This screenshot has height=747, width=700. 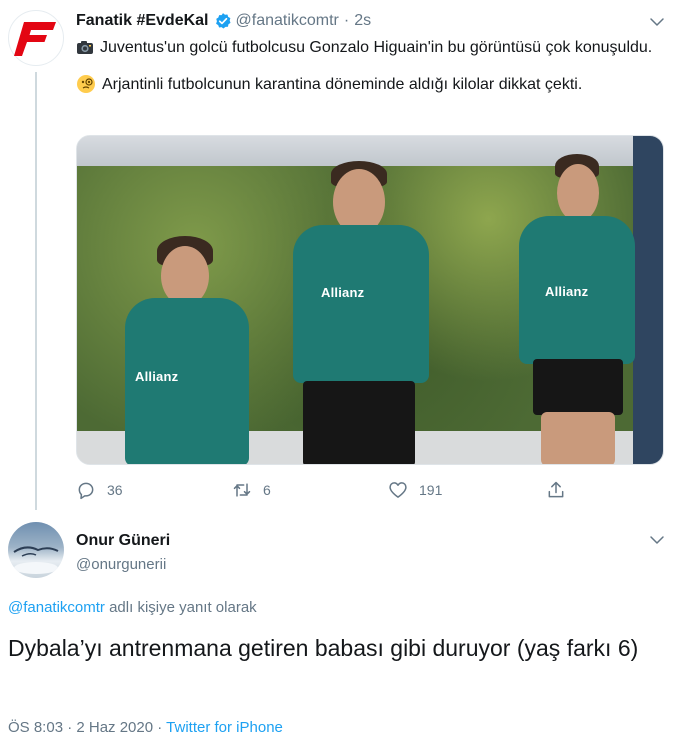 What do you see at coordinates (157, 376) in the screenshot?
I see `photo-sponsor-text-1: Allianz` at bounding box center [157, 376].